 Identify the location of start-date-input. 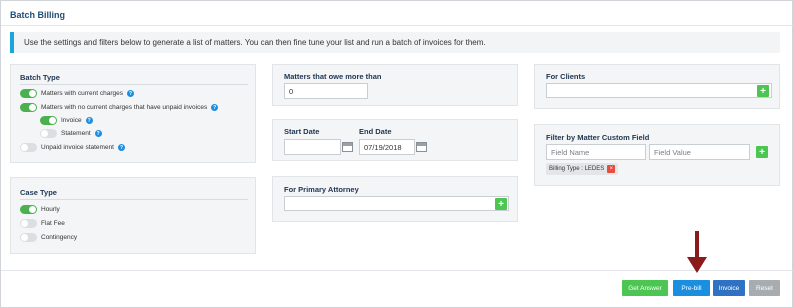
(312, 147).